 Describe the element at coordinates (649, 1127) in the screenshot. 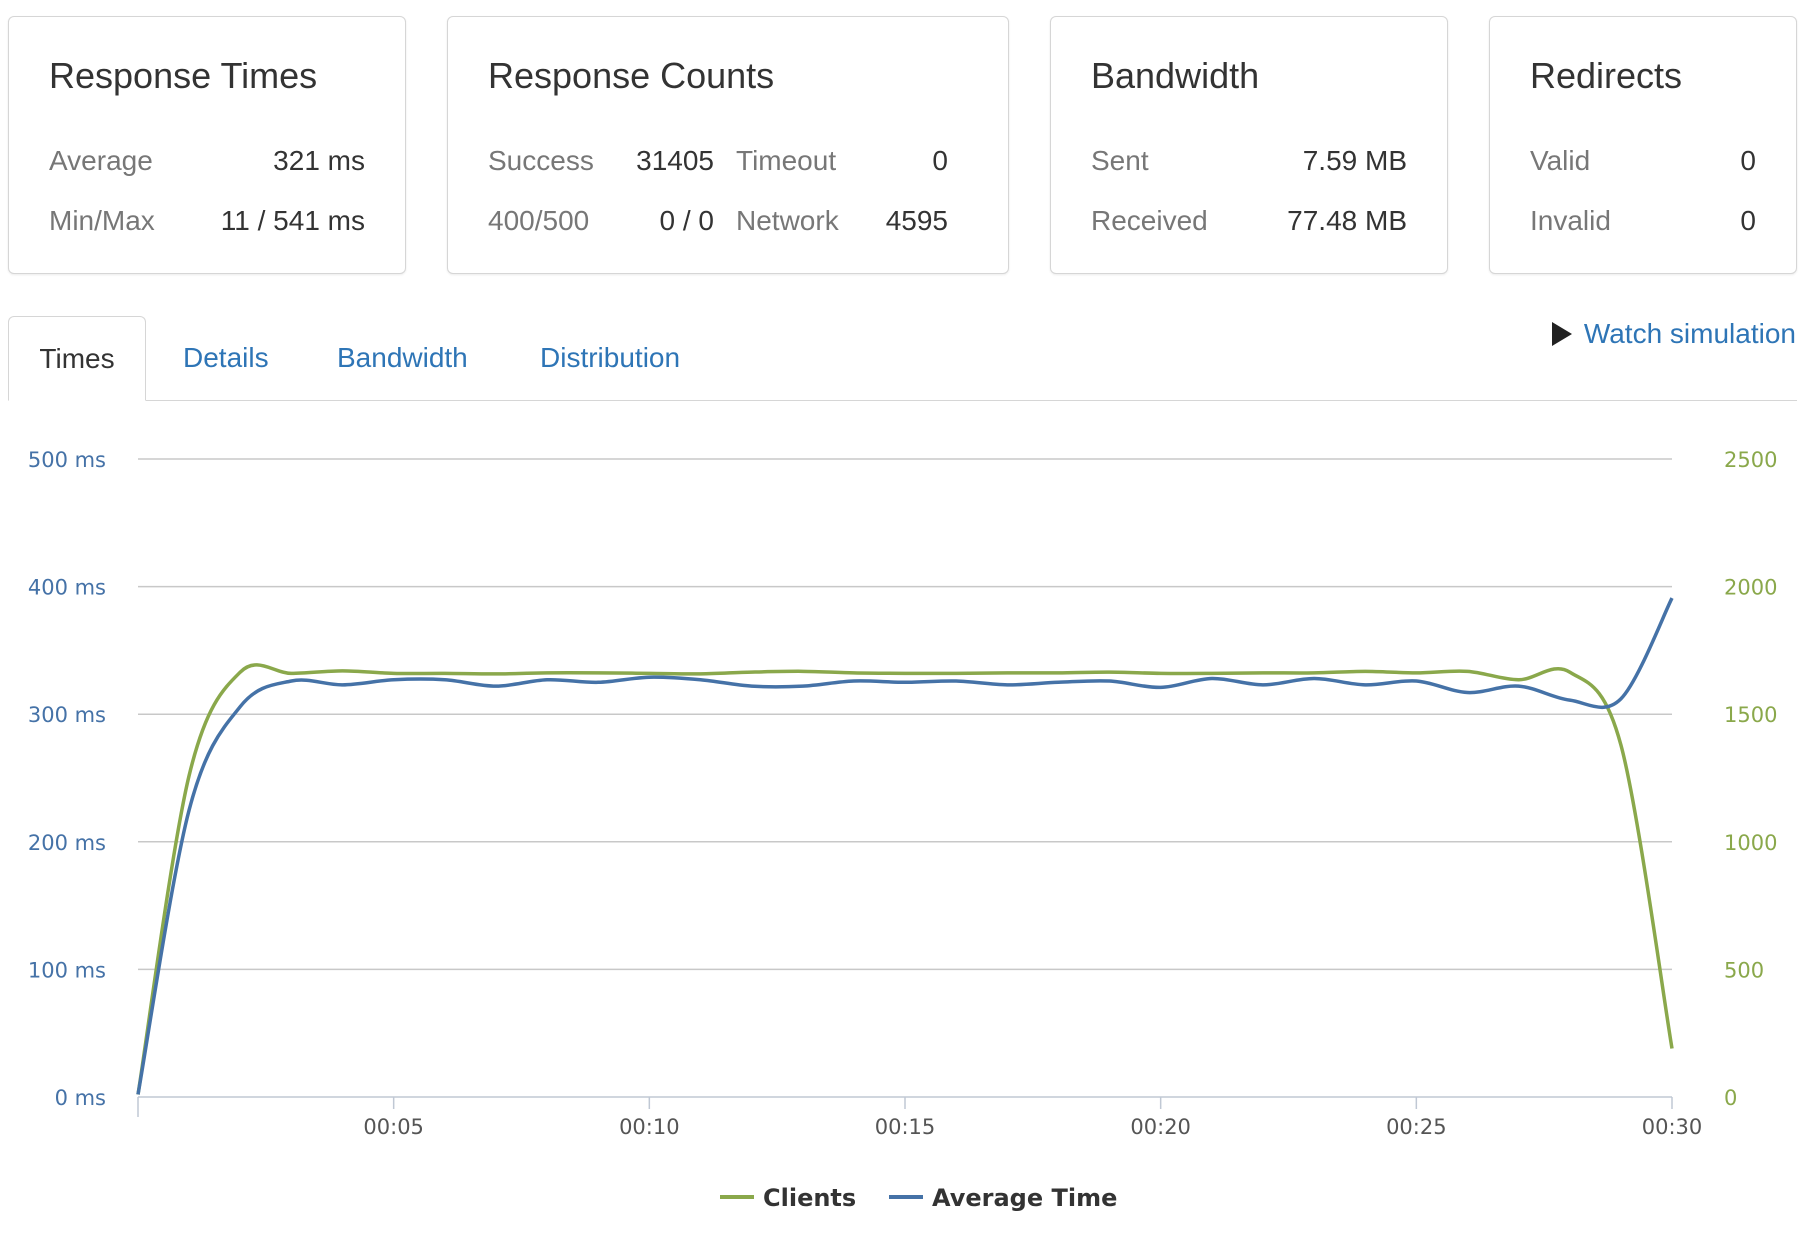

I see `x-tick-label: 00:10` at that location.